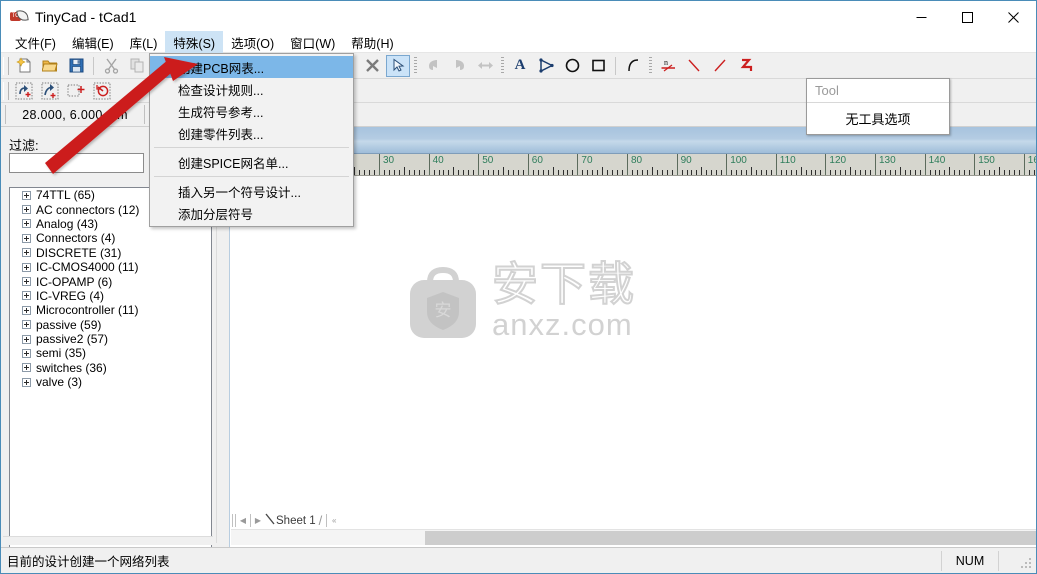  Describe the element at coordinates (75, 114) in the screenshot. I see `cursor-coordinates: 28.000, 6.000 mm` at that location.